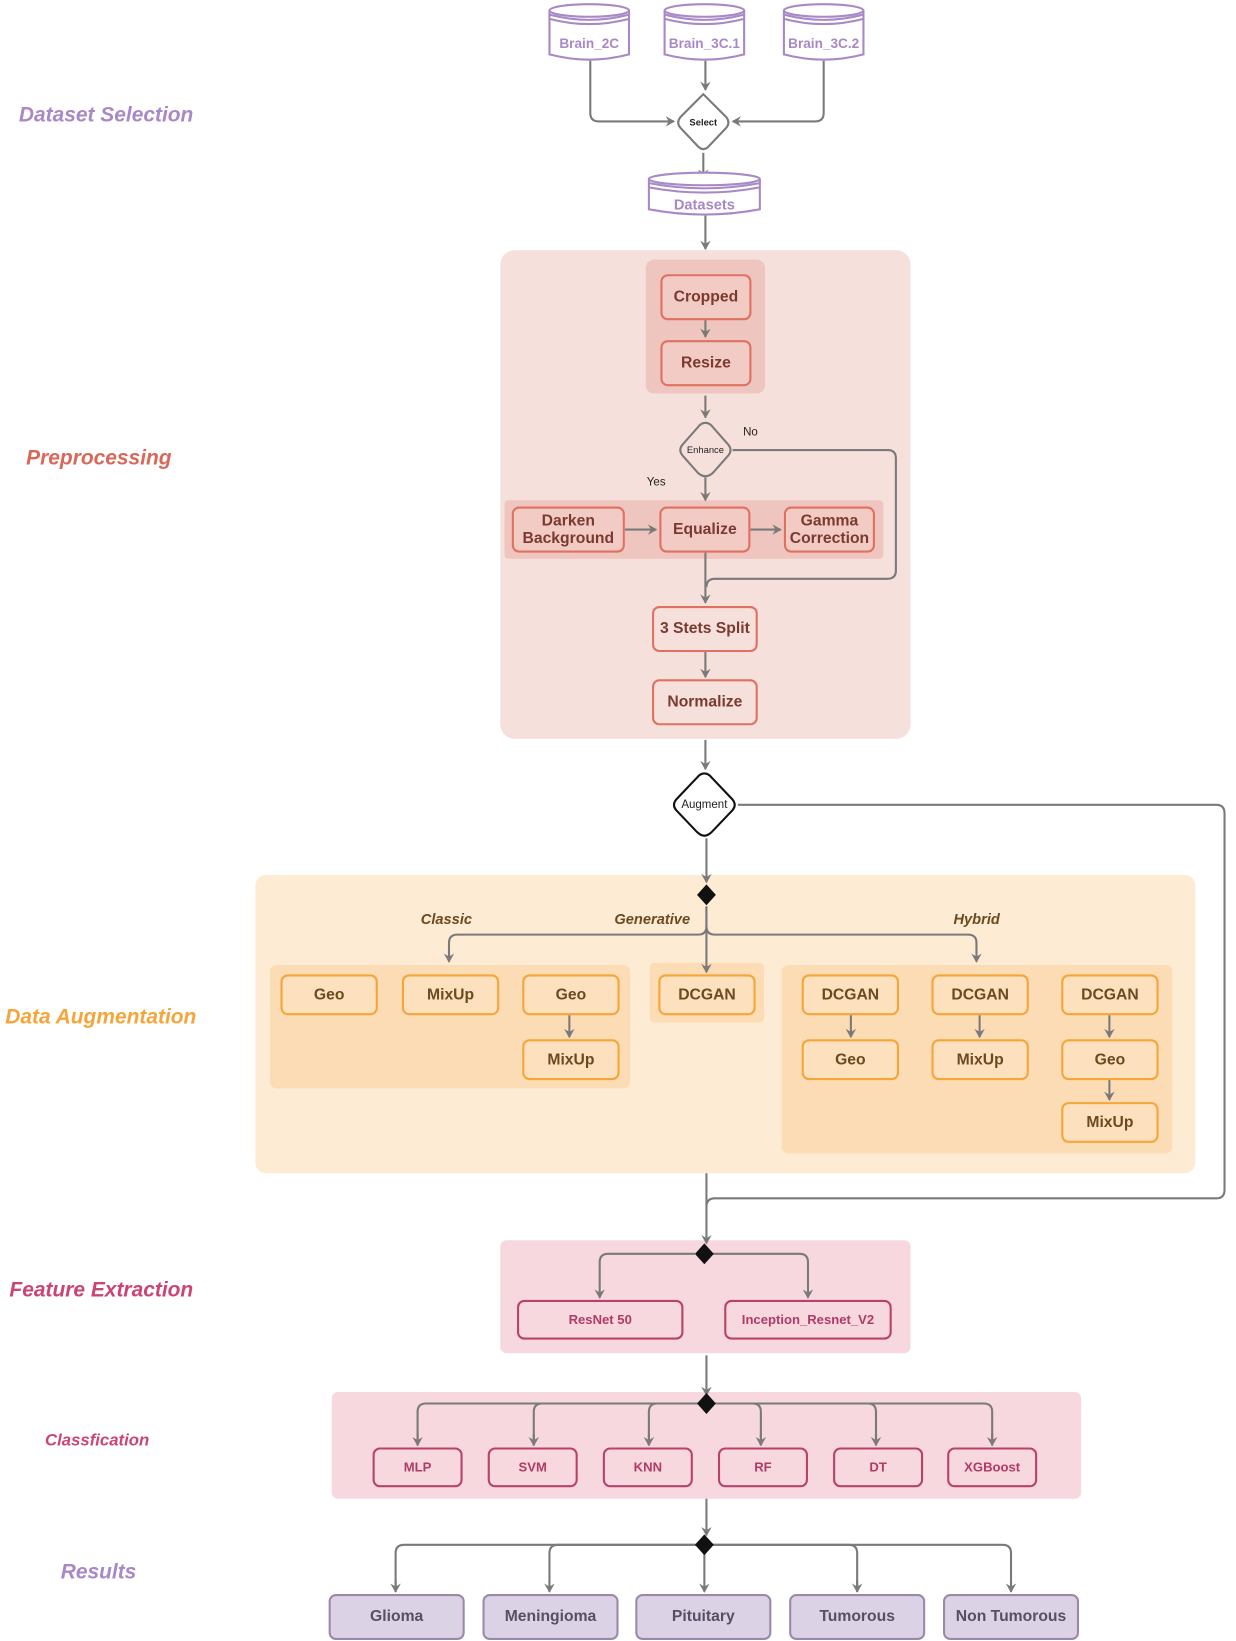 The width and height of the screenshot is (1236, 1641). Describe the element at coordinates (571, 1060) in the screenshot. I see `classic-combo-mixup-node: MixUp` at that location.